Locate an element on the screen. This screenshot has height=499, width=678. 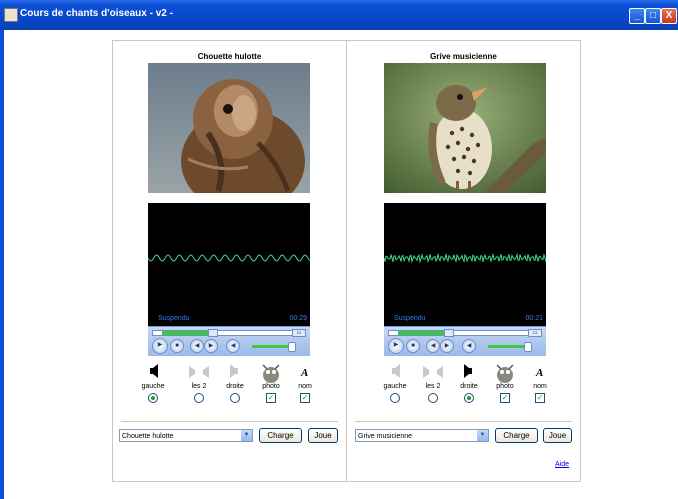
media-player: Suspendu 00:21 ▭ ▶ ■ ◀ ▶ ◀ is located at coordinates (465, 279).